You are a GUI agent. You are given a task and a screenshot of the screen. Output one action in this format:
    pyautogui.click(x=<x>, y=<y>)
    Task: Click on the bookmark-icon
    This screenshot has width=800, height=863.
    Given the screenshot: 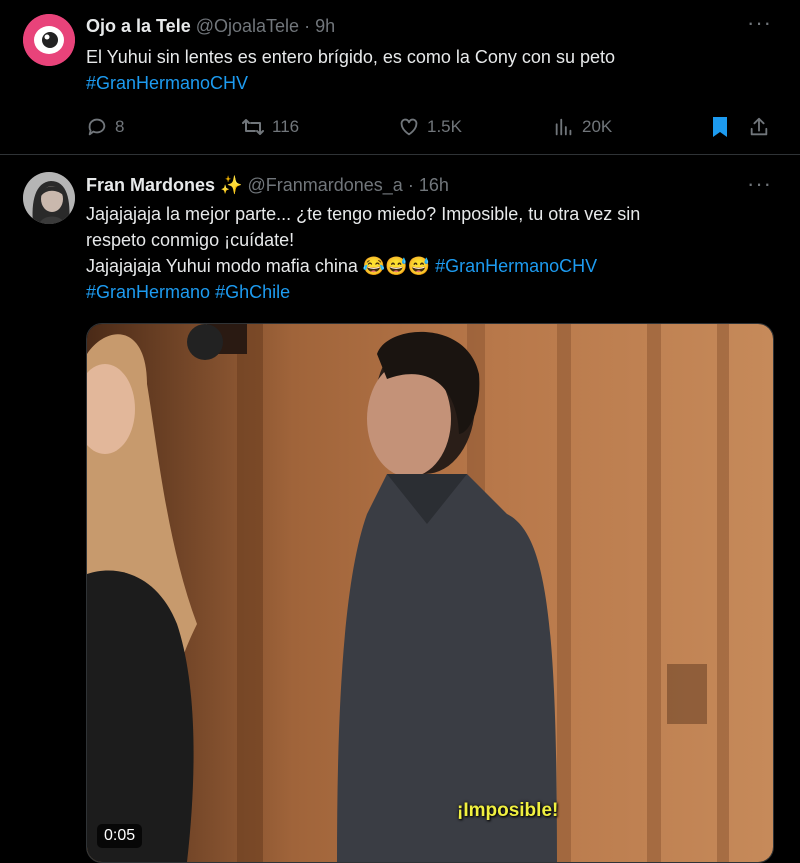 What is the action you would take?
    pyautogui.click(x=720, y=127)
    